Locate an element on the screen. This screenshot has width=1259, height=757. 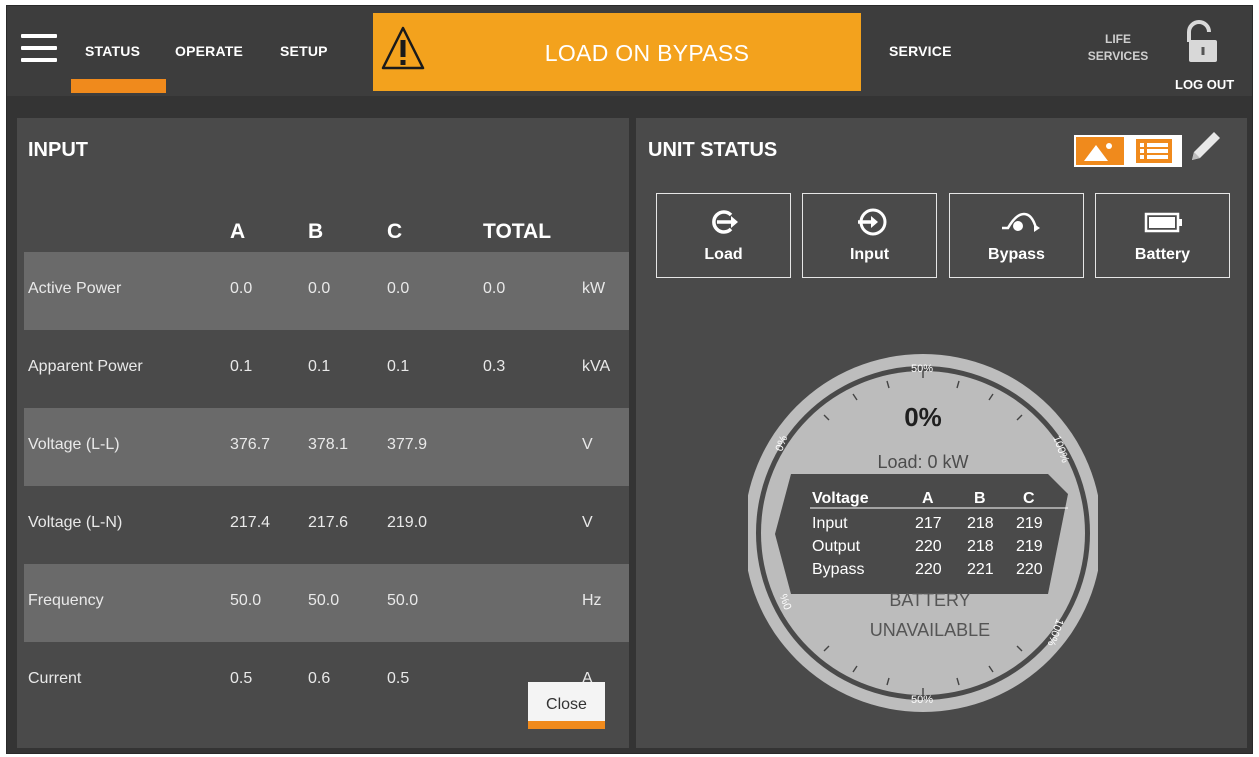
life-services-line1: LIFE is located at coordinates (1118, 39).